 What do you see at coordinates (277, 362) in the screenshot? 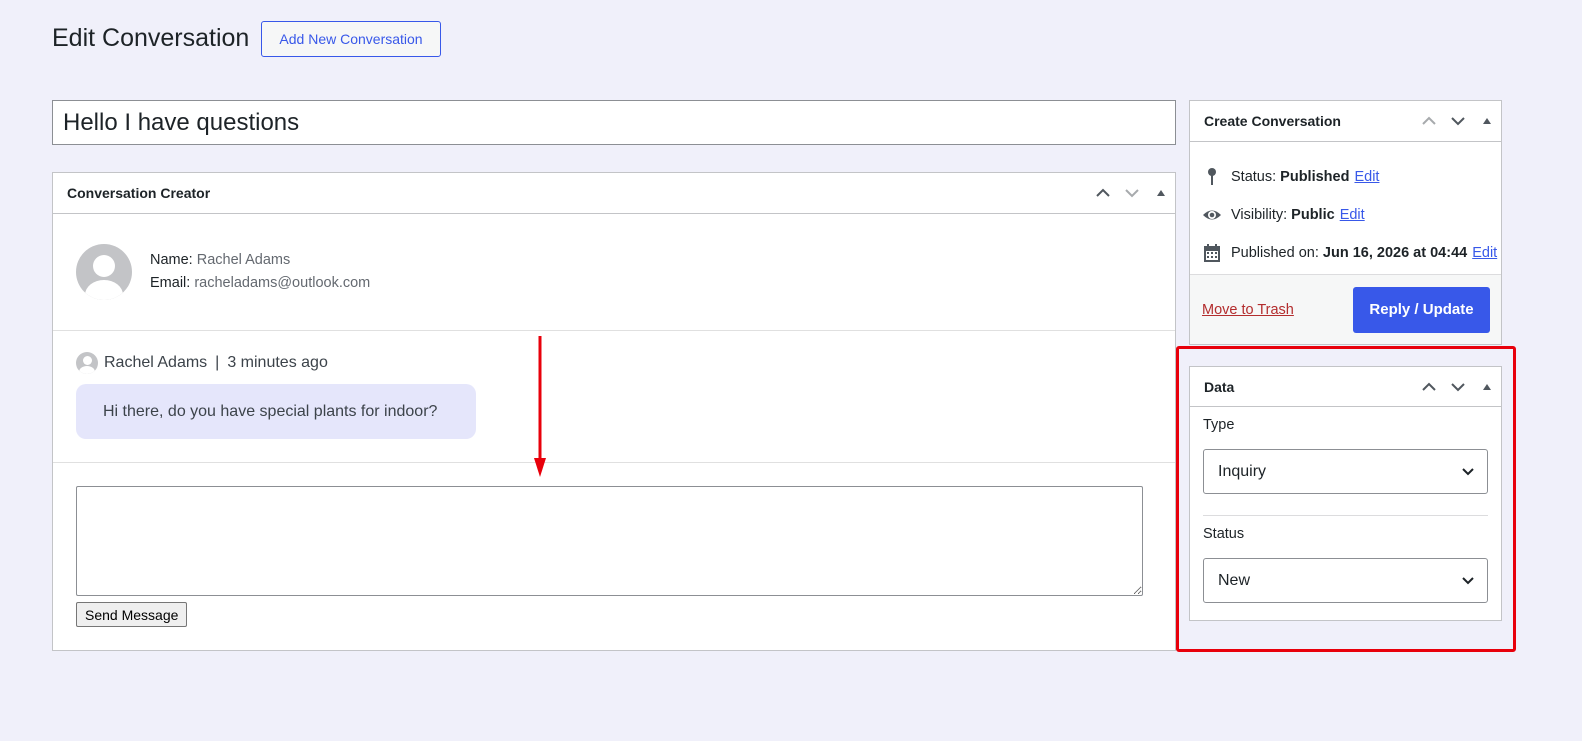
I see `message-time: 3 minutes ago` at bounding box center [277, 362].